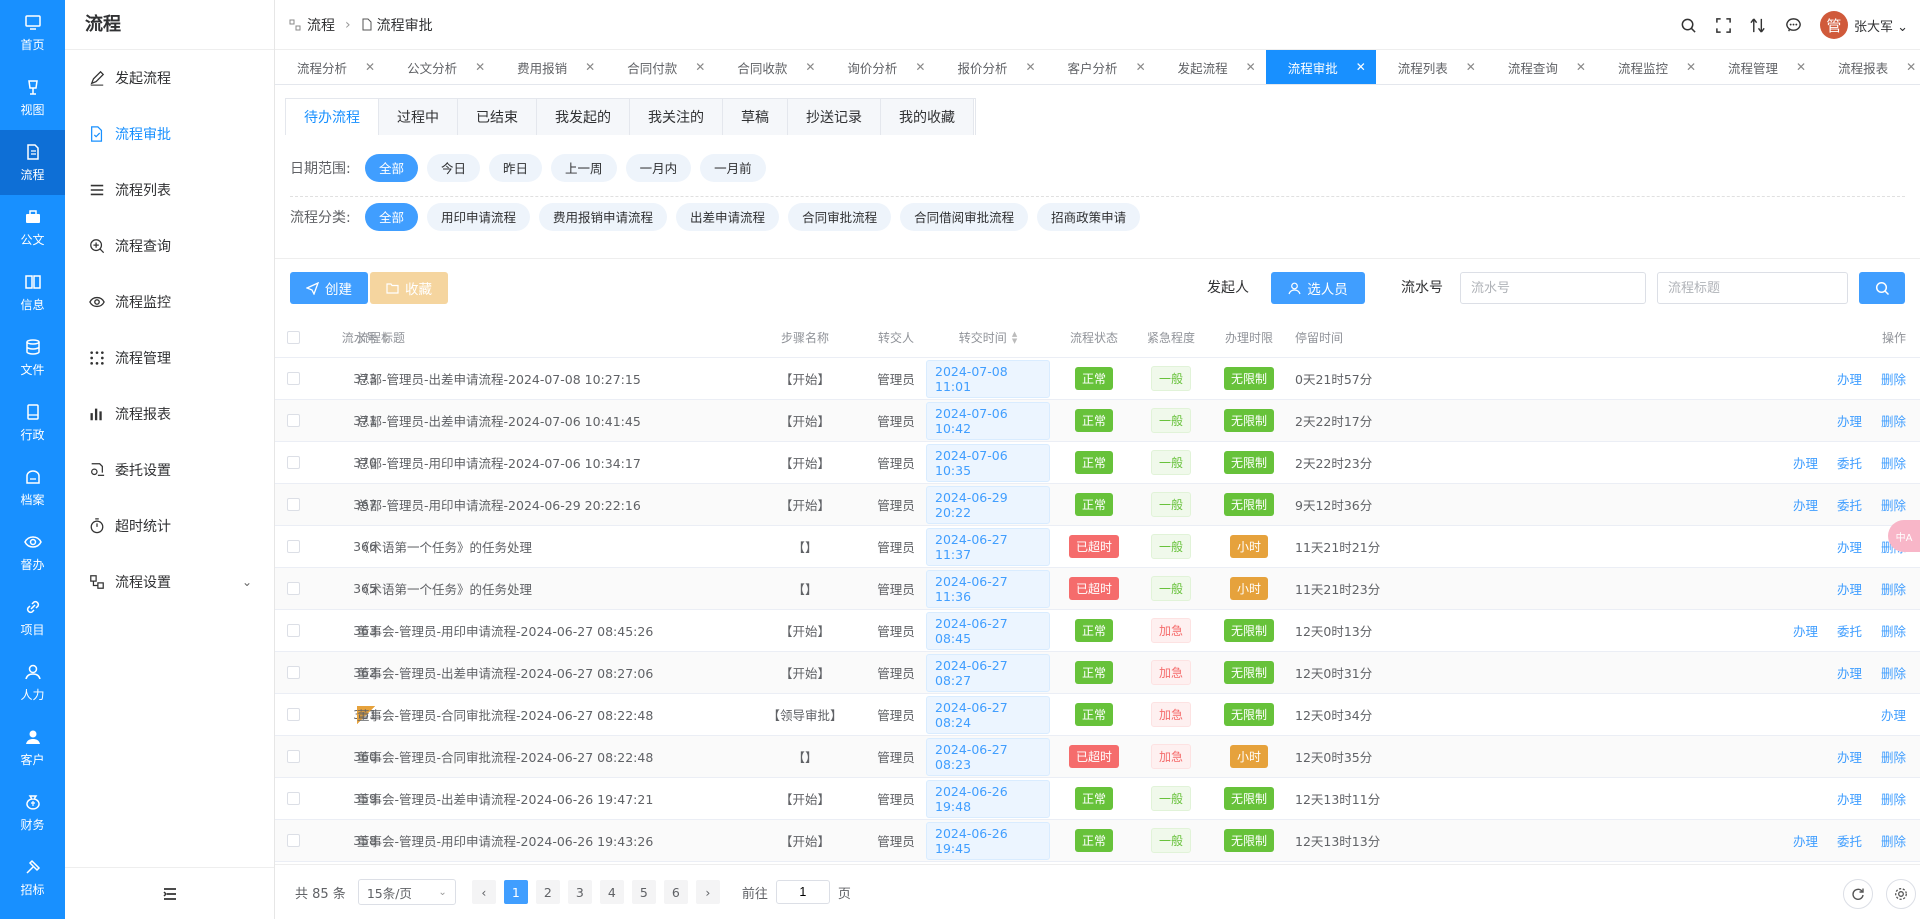 This screenshot has height=919, width=1920. Describe the element at coordinates (1881, 25) in the screenshot. I see `user-name: 张大军 ⌄` at that location.